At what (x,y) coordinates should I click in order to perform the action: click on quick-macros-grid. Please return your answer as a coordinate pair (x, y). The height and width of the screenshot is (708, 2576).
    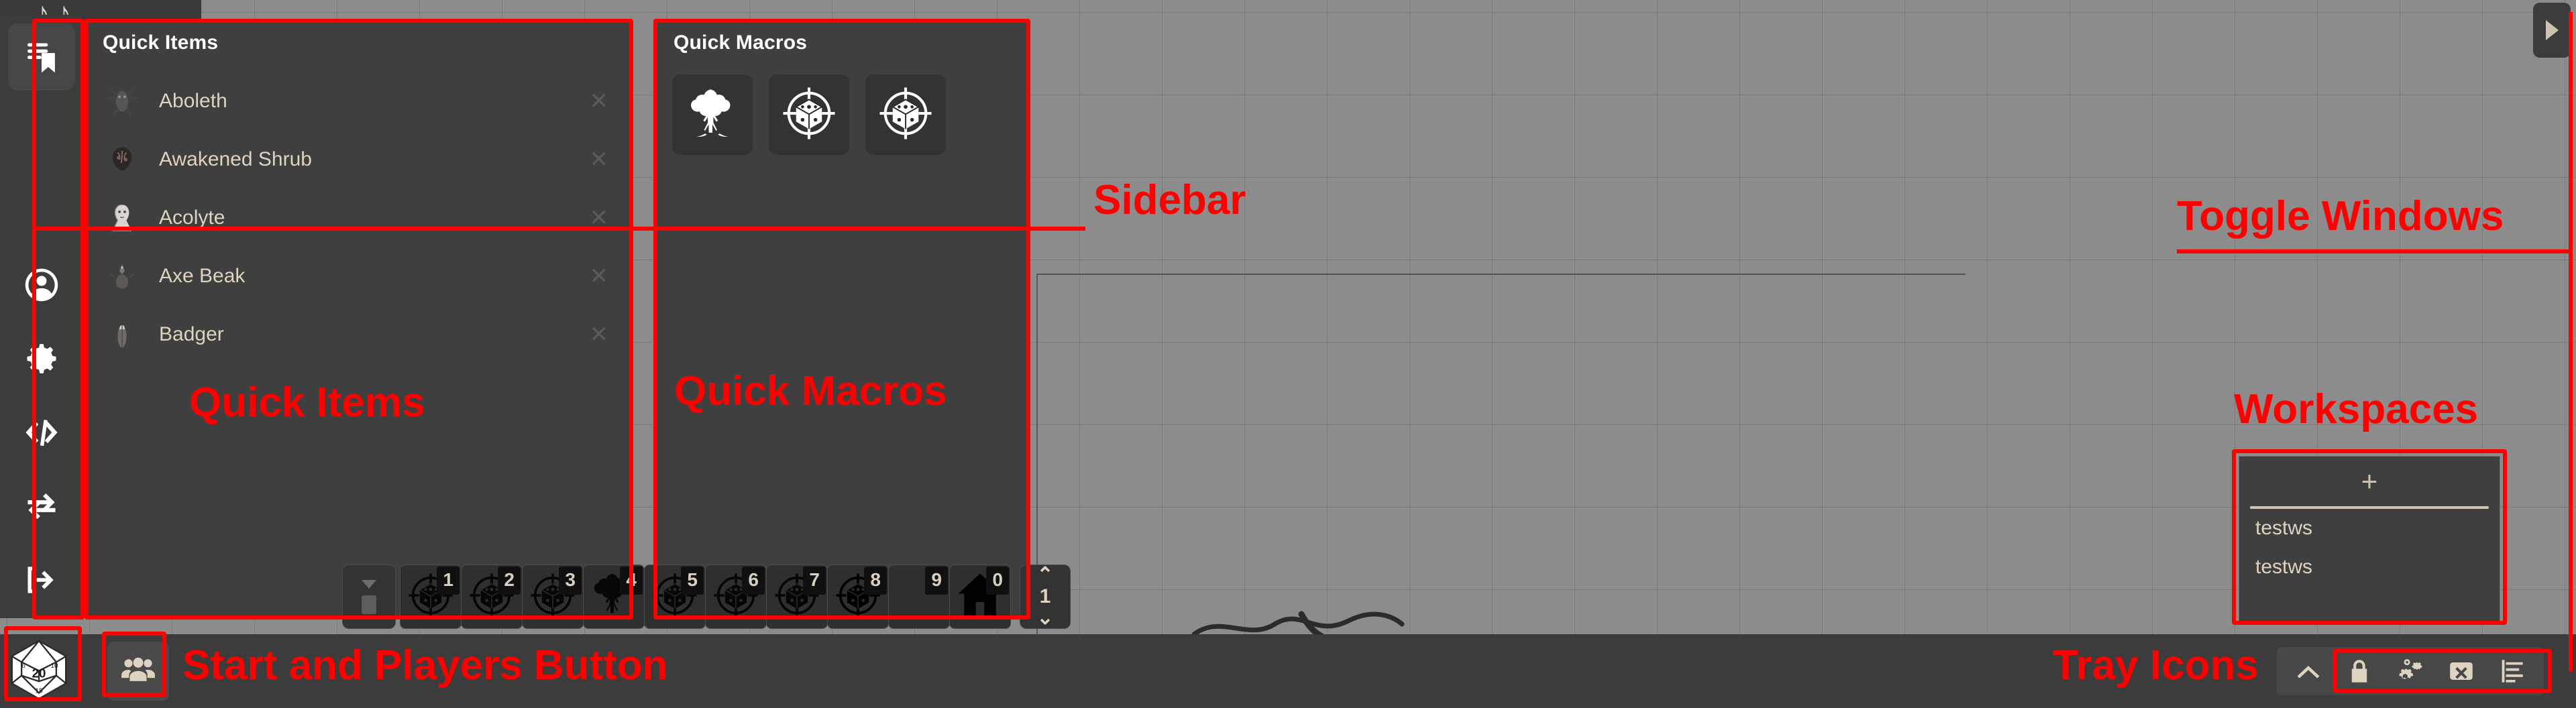
    Looking at the image, I should click on (842, 106).